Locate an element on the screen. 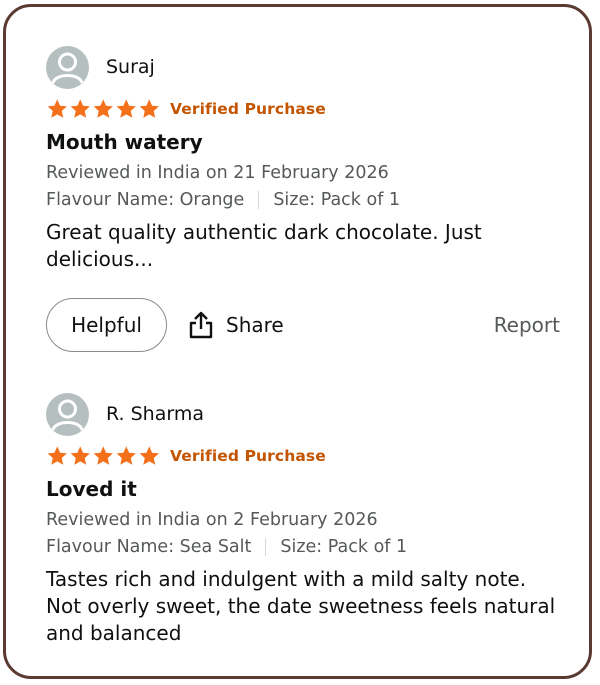 The width and height of the screenshot is (600, 685). share-icon is located at coordinates (201, 325).